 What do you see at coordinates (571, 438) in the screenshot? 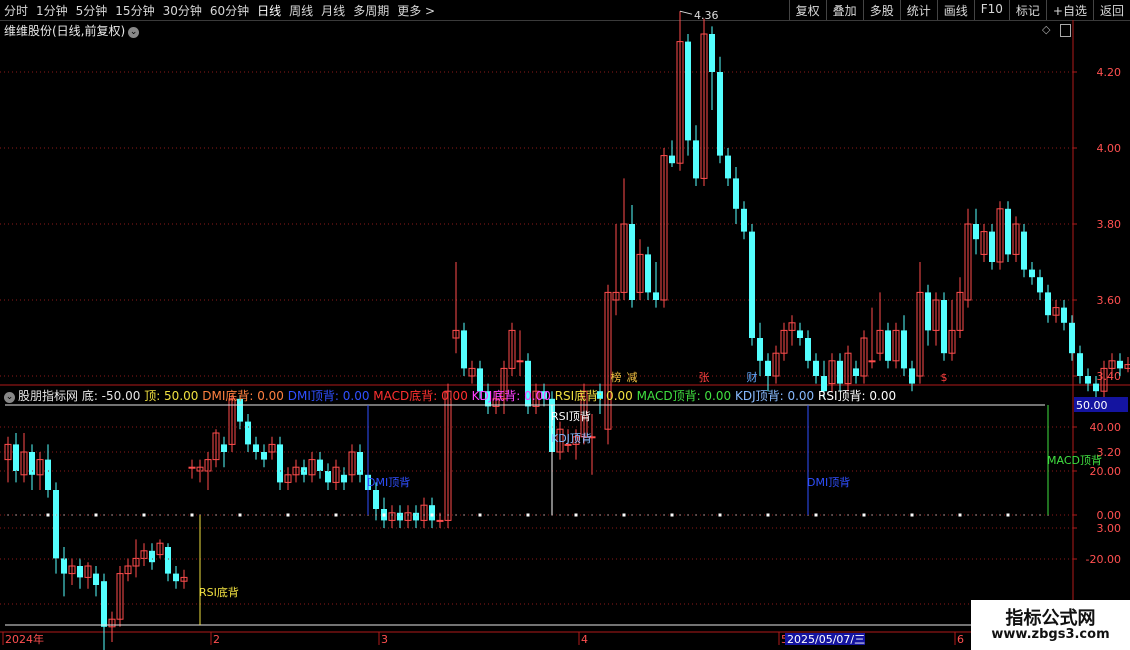
I see `signal-label: KDJ顶背` at bounding box center [571, 438].